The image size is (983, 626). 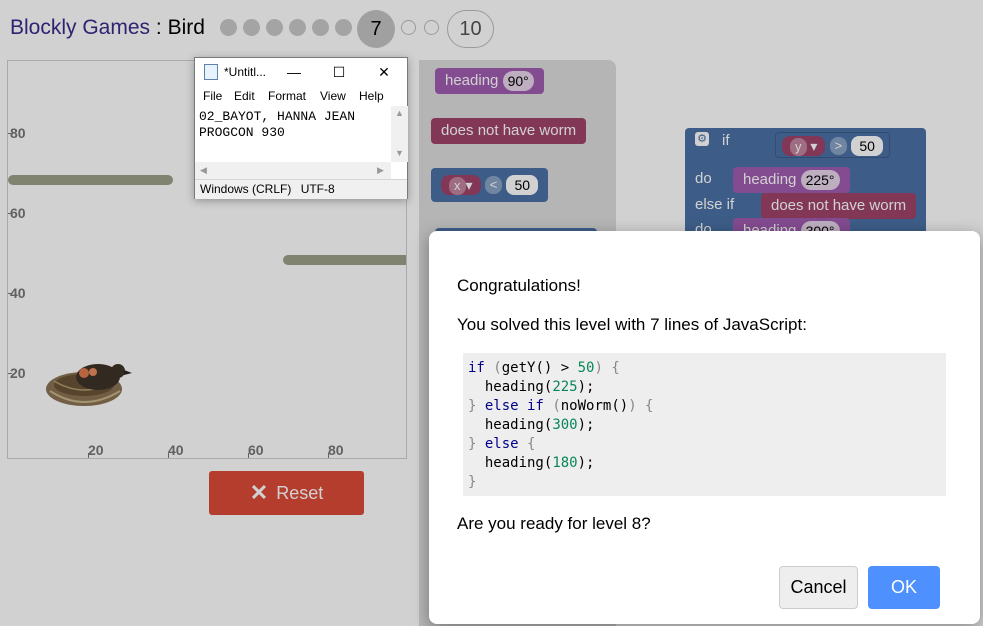 I want to click on notepad-app-icon, so click(x=211, y=72).